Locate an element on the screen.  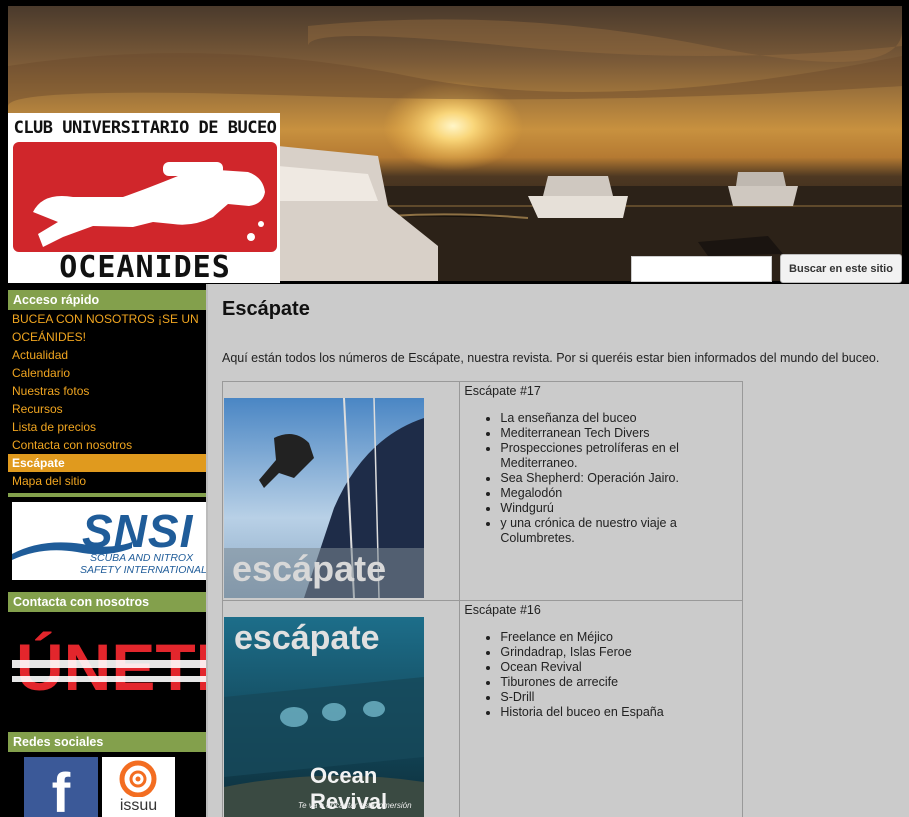
list-item: Mediterranean Tech Divers is located at coordinates (619, 433).